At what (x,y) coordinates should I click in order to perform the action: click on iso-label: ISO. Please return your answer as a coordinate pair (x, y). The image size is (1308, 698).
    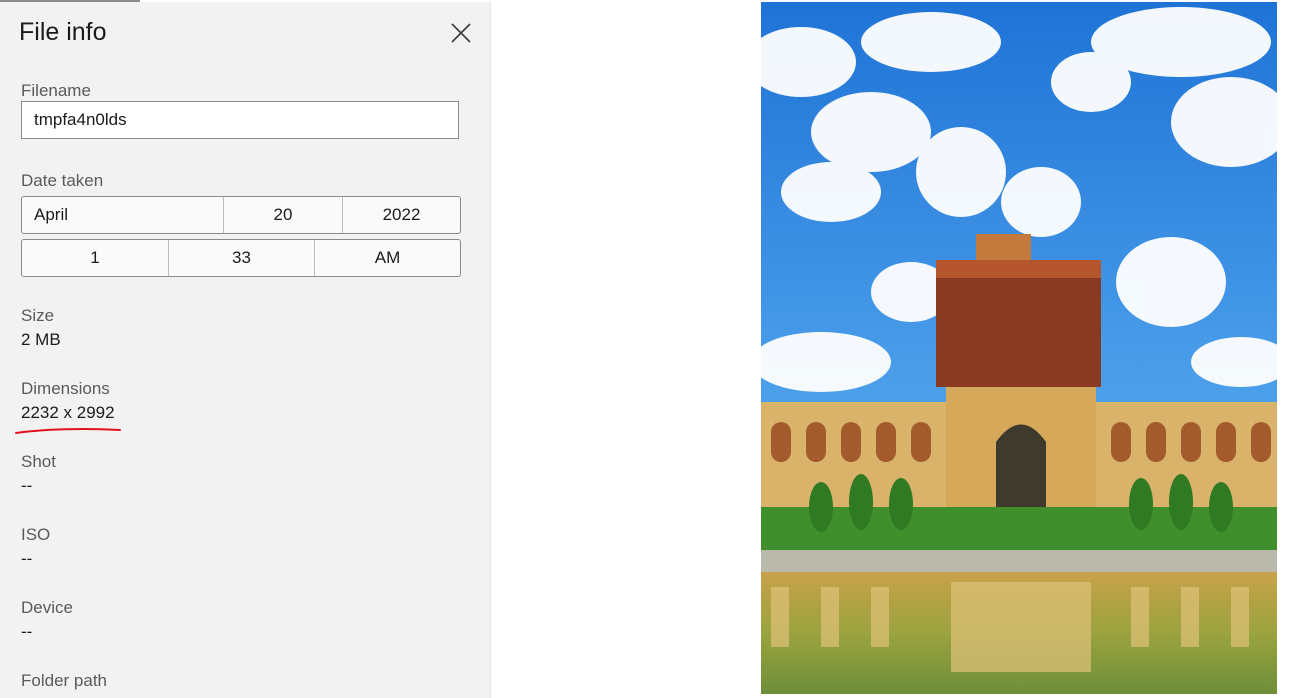
    Looking at the image, I should click on (36, 534).